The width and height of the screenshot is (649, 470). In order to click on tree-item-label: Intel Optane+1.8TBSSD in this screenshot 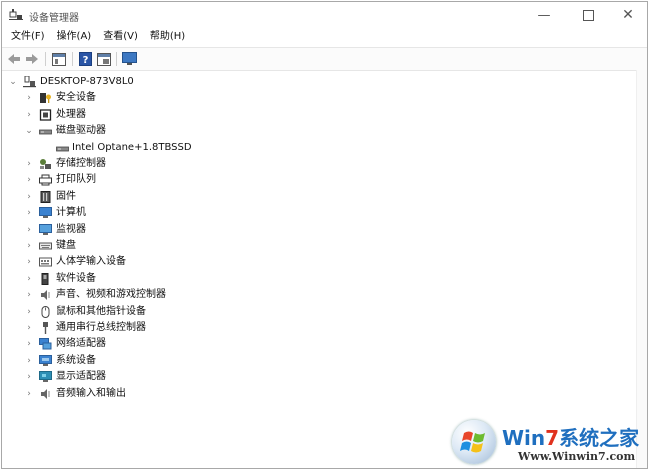, I will do `click(132, 147)`.